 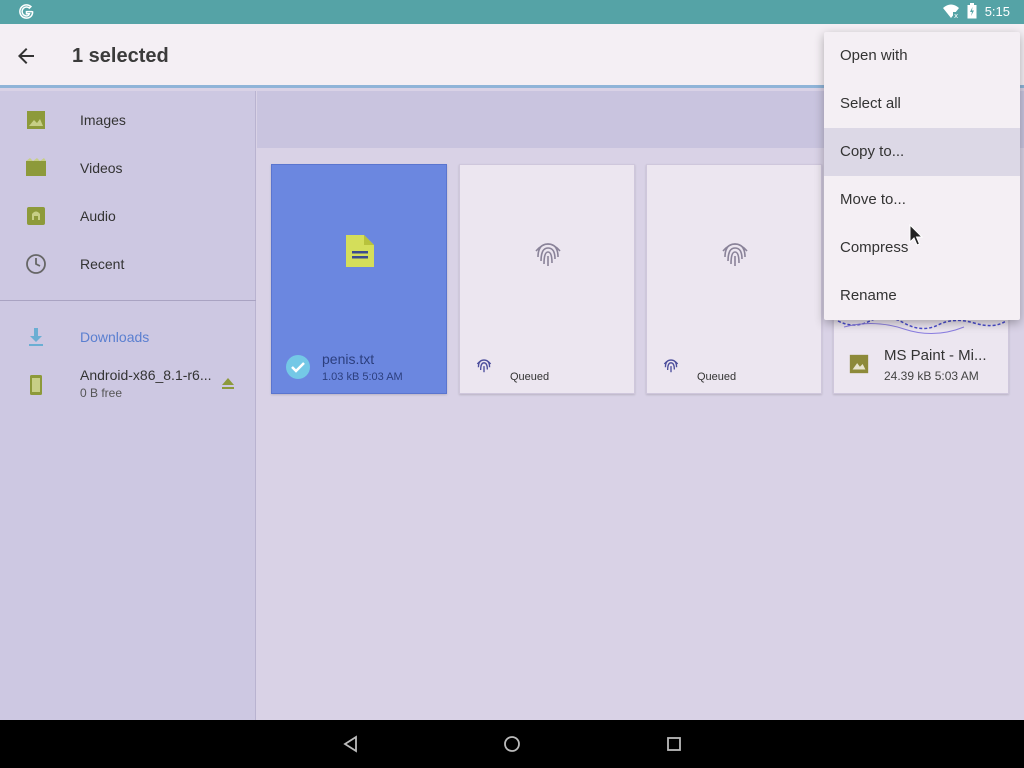 I want to click on battery-icon, so click(x=972, y=11).